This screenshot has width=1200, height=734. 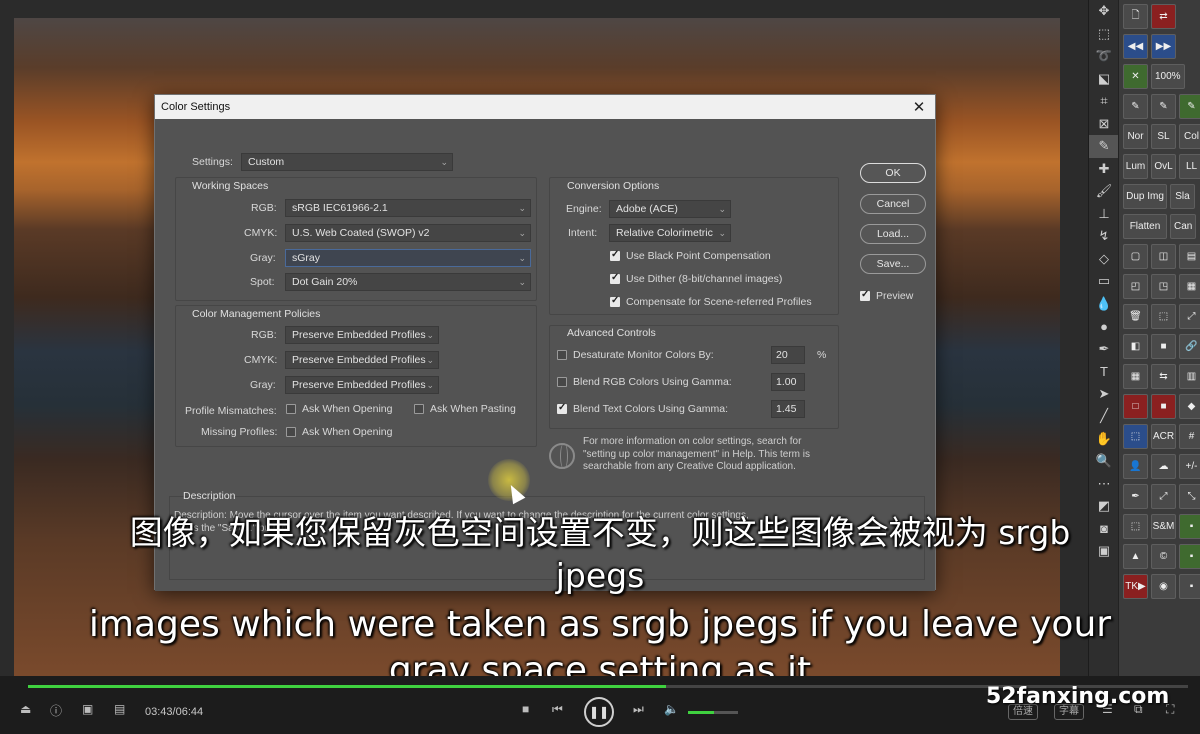 I want to click on mismatch-ask-pasting-checkbox, so click(x=419, y=409).